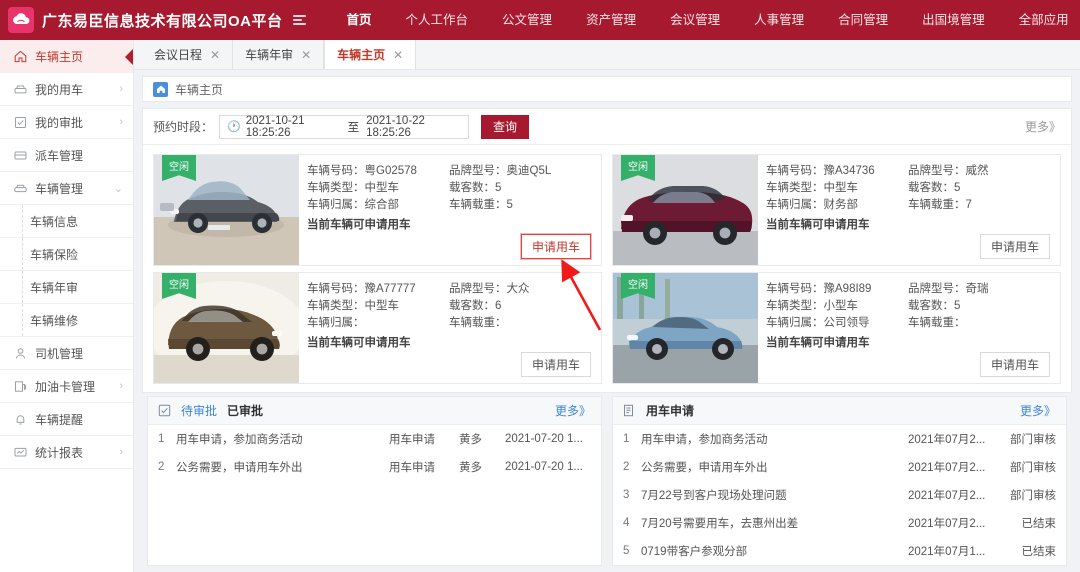 This screenshot has width=1080, height=572. What do you see at coordinates (336, 306) in the screenshot?
I see `vehicle-type-label: 车辆类型：` at bounding box center [336, 306].